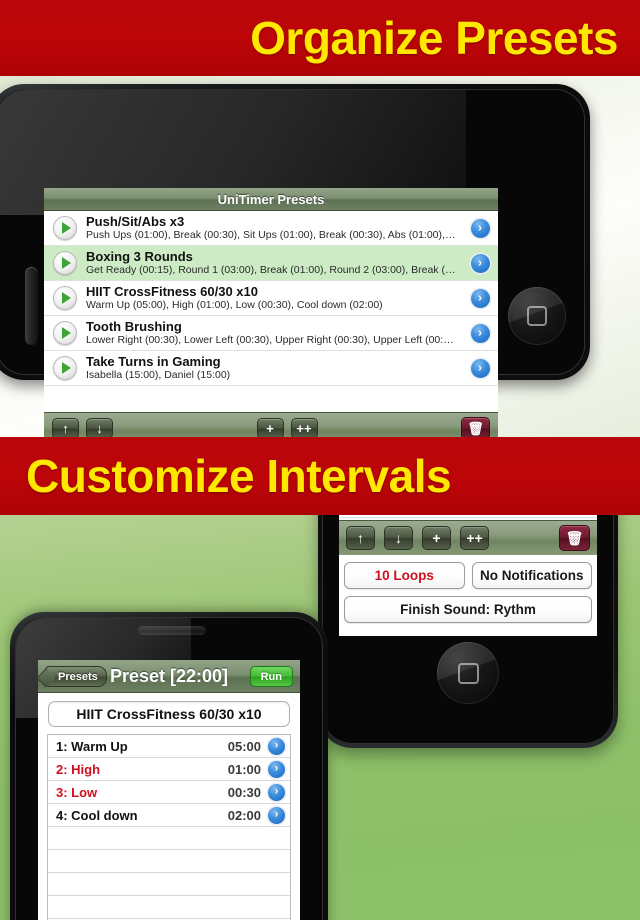  What do you see at coordinates (169, 815) in the screenshot?
I see `interval-row: 4: Cool down 02:00 ›` at bounding box center [169, 815].